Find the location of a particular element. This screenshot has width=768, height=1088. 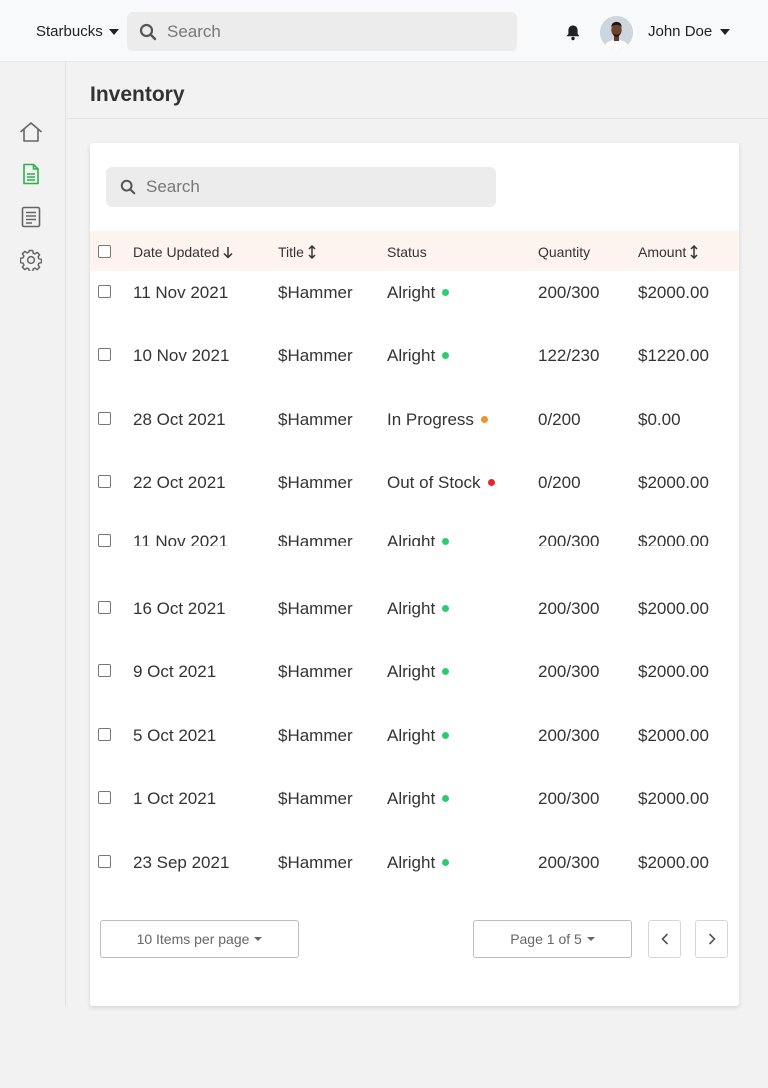

next-page-button is located at coordinates (711, 939).